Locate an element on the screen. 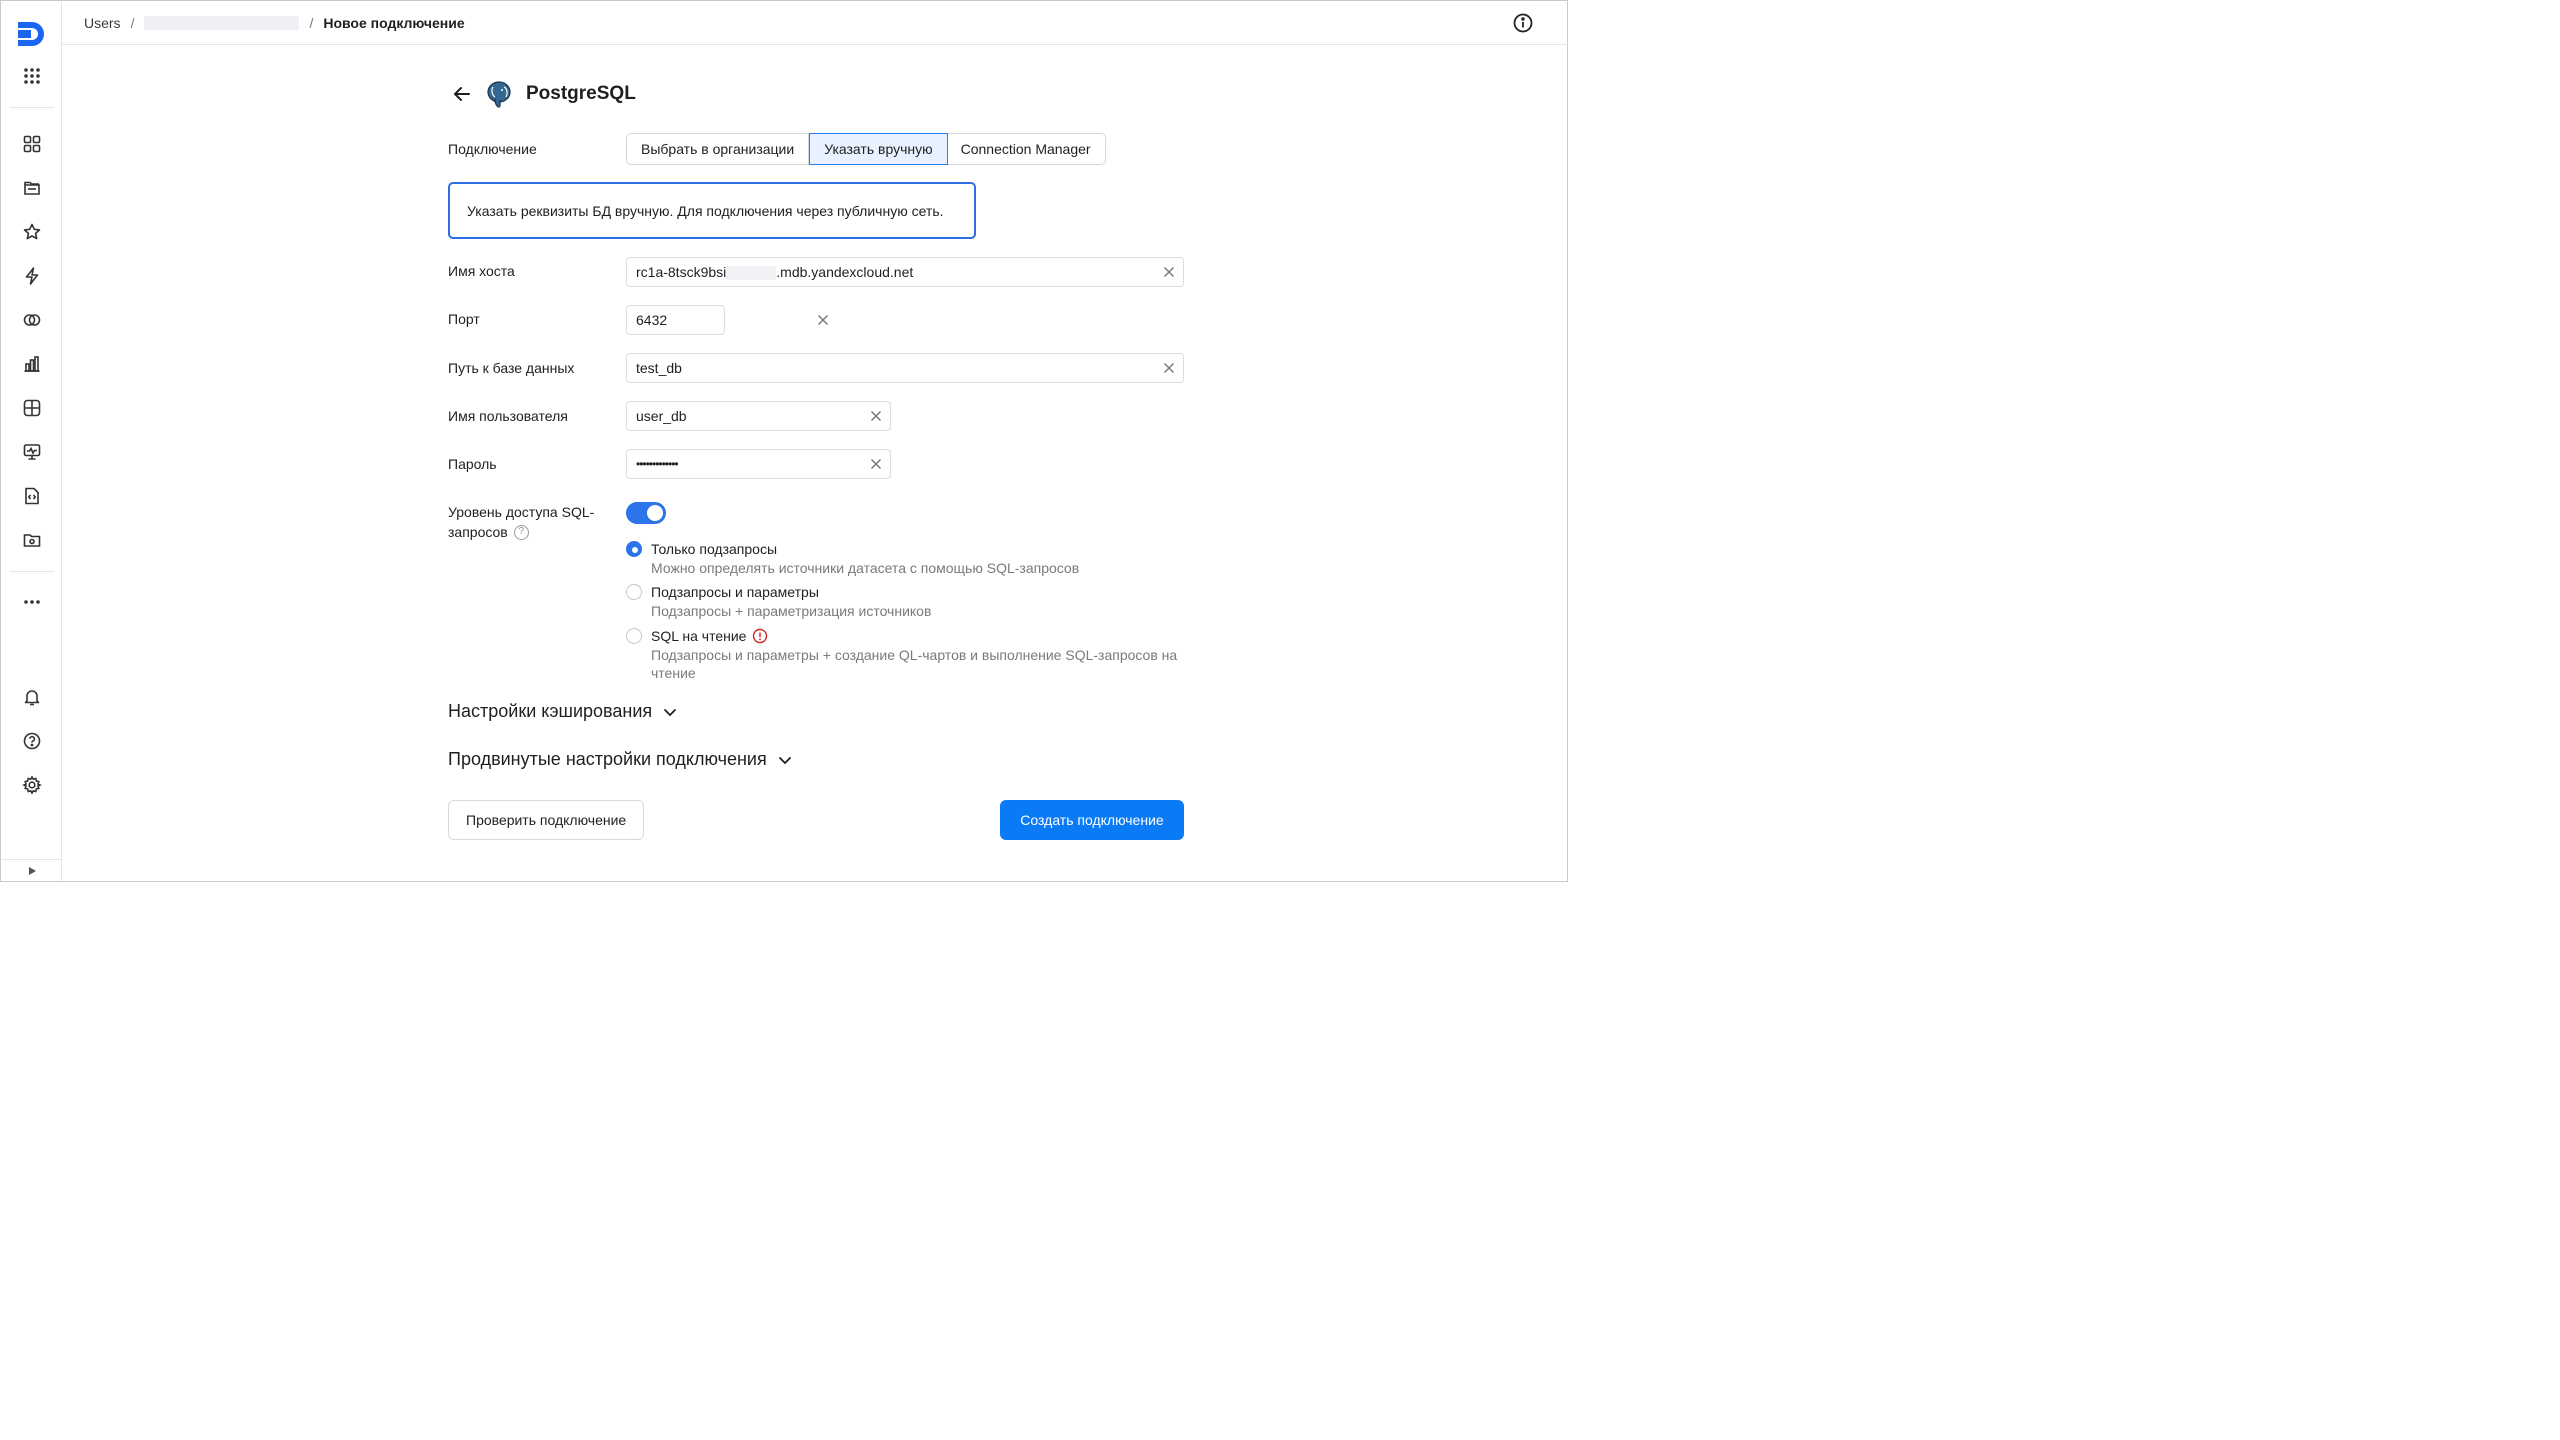 Image resolution: width=2560 pixels, height=1440 pixels. radio-title: Только подзапросы is located at coordinates (714, 549).